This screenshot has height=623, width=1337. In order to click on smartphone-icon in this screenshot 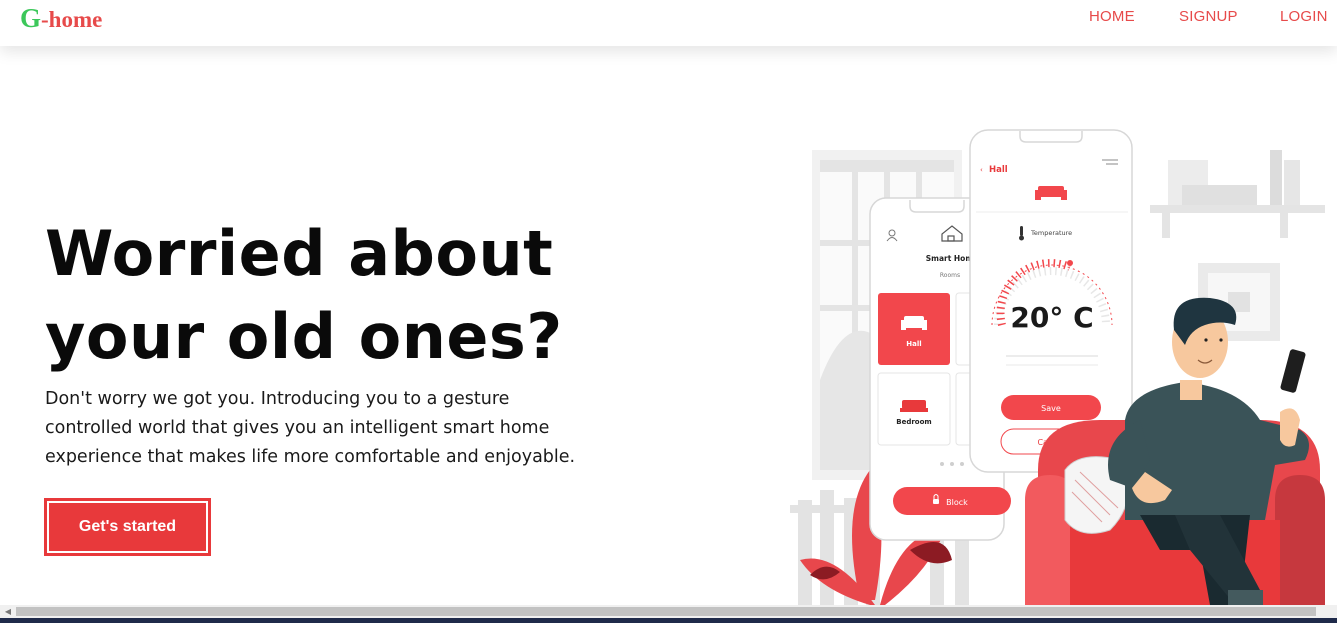, I will do `click(1293, 371)`.